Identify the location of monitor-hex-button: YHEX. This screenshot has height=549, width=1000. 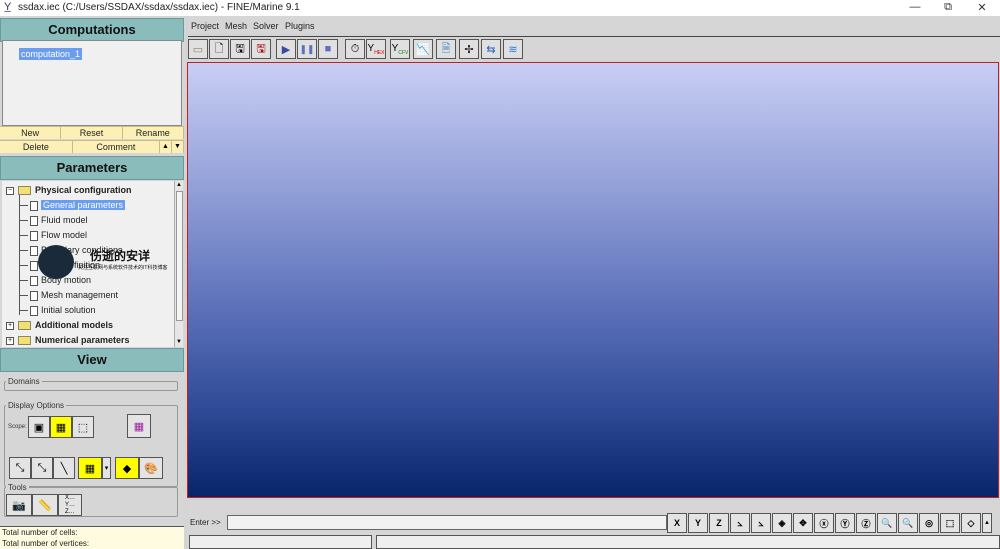
(376, 49).